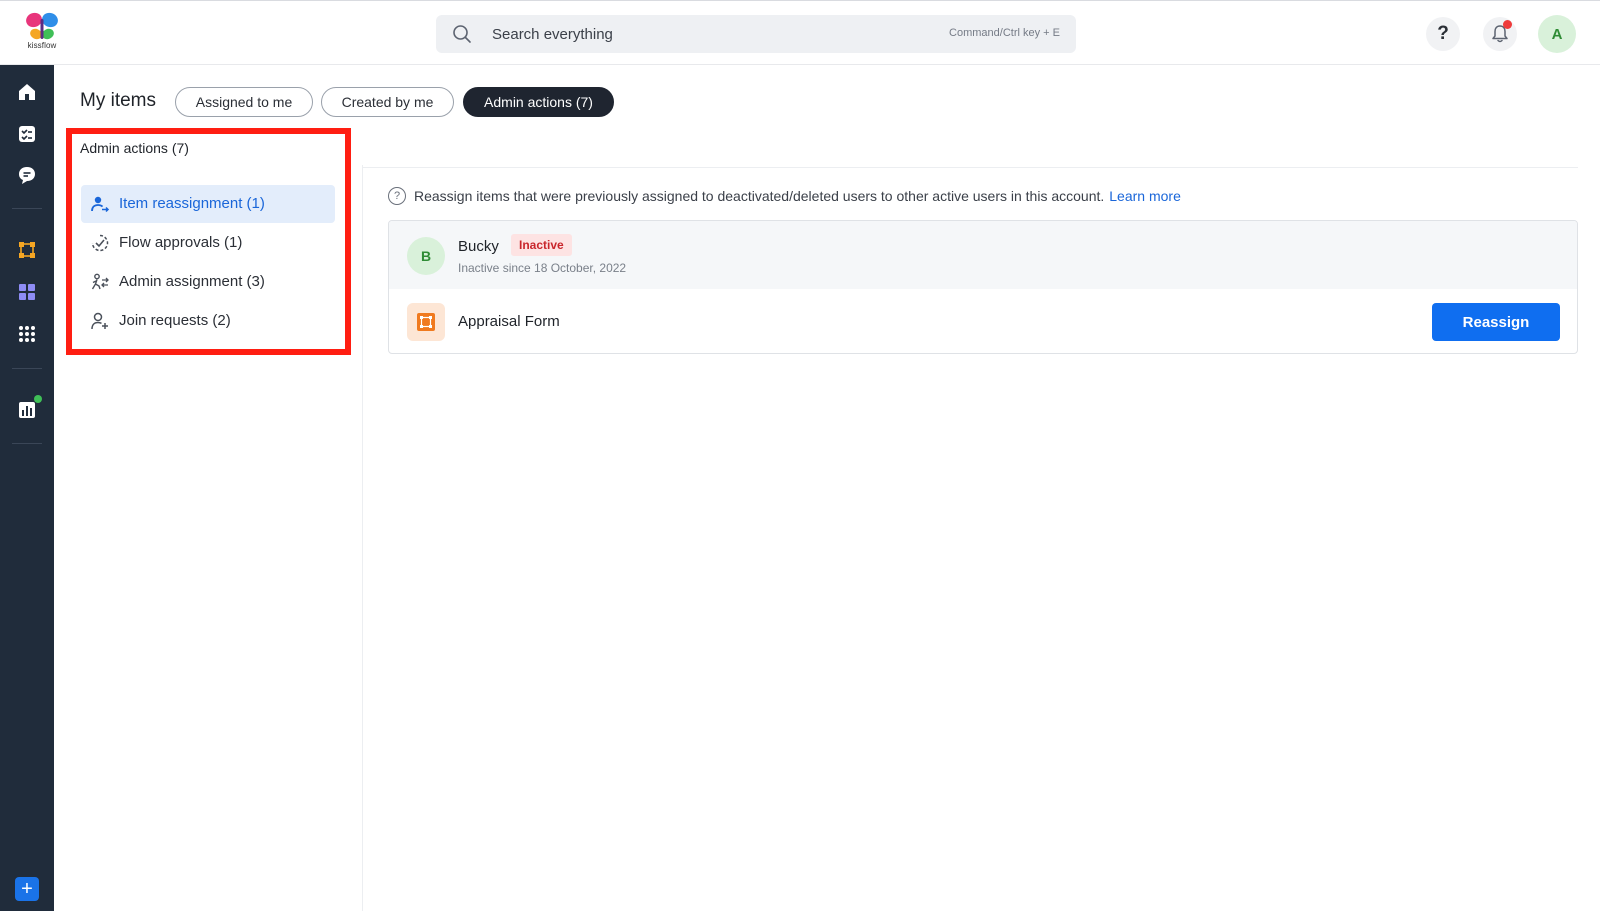 The width and height of the screenshot is (1600, 911). I want to click on avatar: B, so click(426, 256).